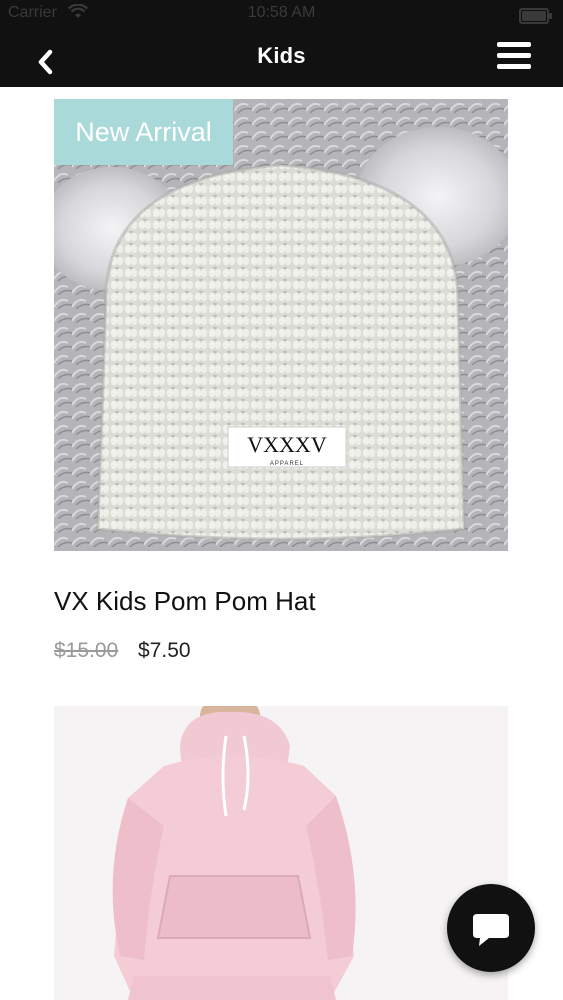 This screenshot has height=1000, width=563. Describe the element at coordinates (185, 601) in the screenshot. I see `product-name: VX Kids Pom Pom Hat` at that location.